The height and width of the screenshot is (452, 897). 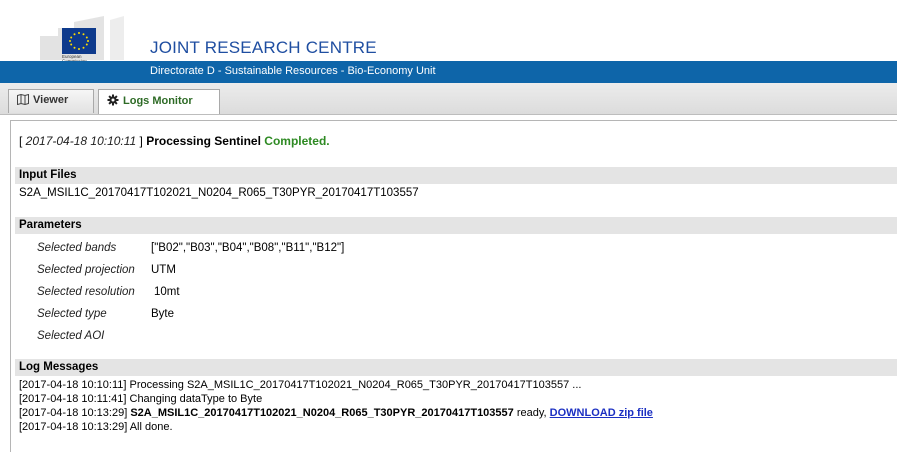 What do you see at coordinates (248, 248) in the screenshot?
I see `param-value: ["B02","B03","B04","B08","B11","B12"]` at bounding box center [248, 248].